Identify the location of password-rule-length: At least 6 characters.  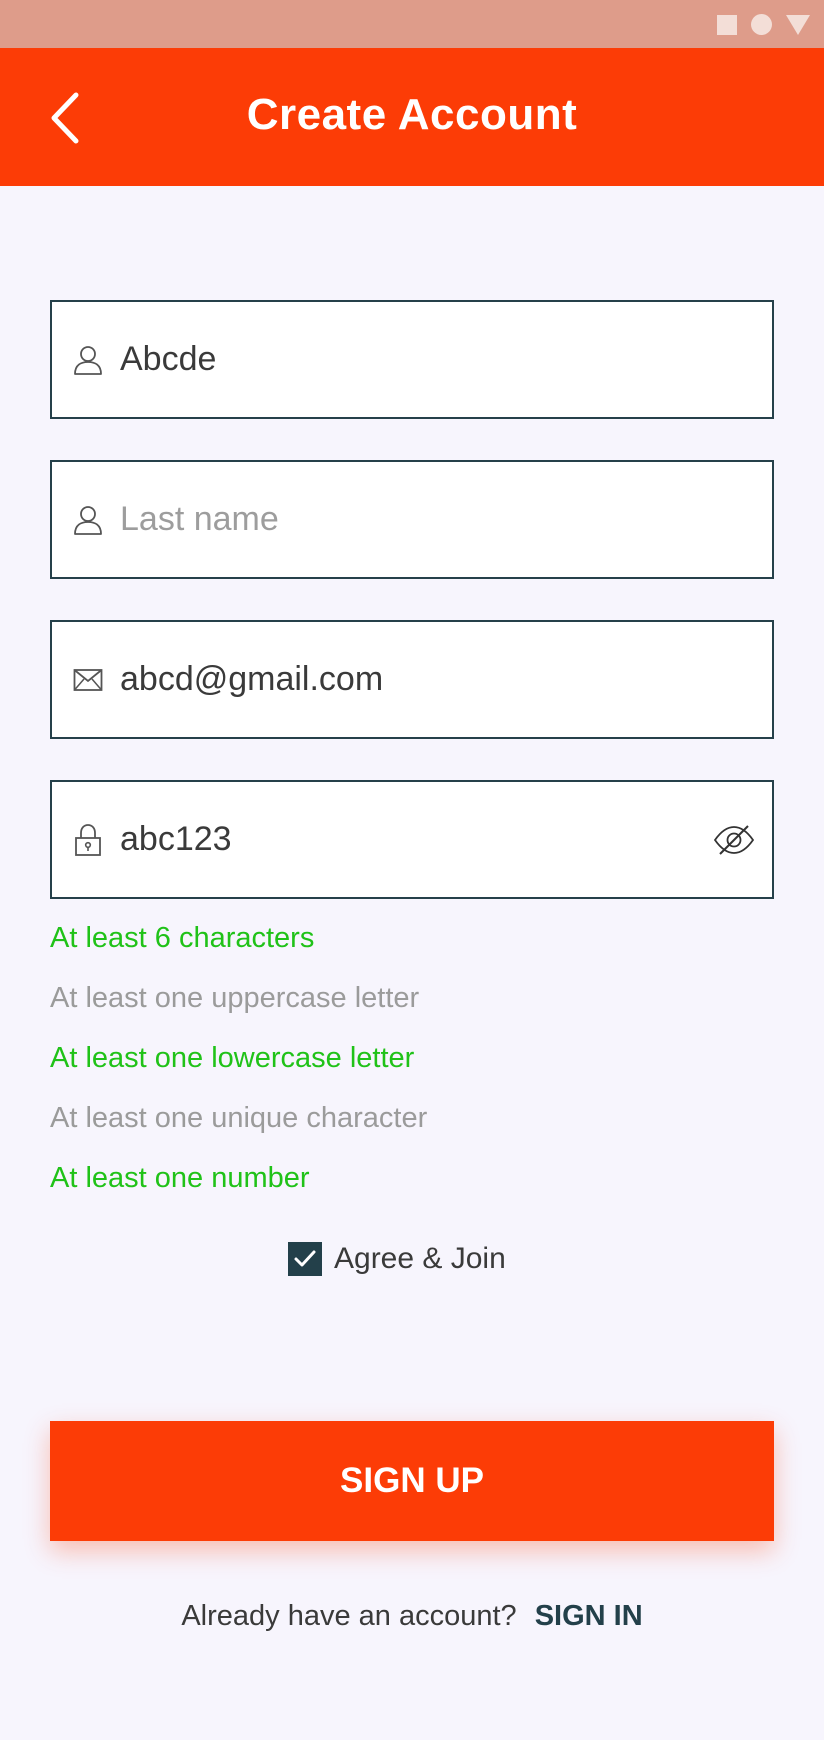
(182, 938).